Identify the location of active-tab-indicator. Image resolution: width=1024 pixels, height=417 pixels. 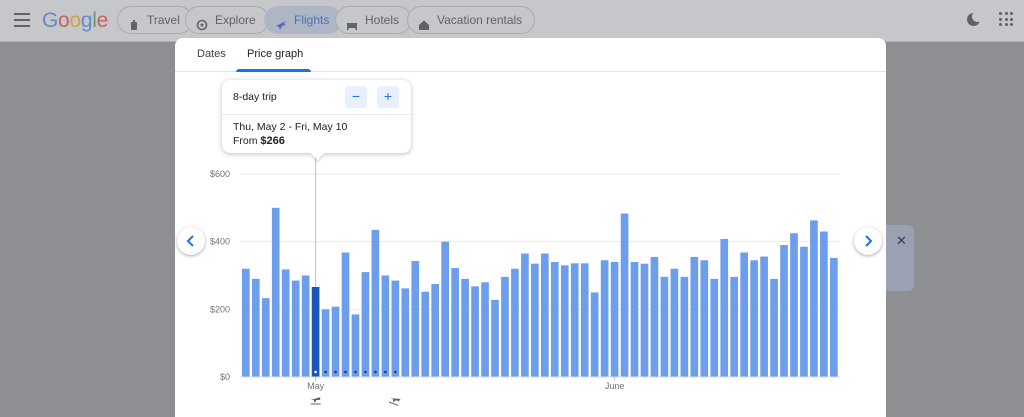
(273, 70).